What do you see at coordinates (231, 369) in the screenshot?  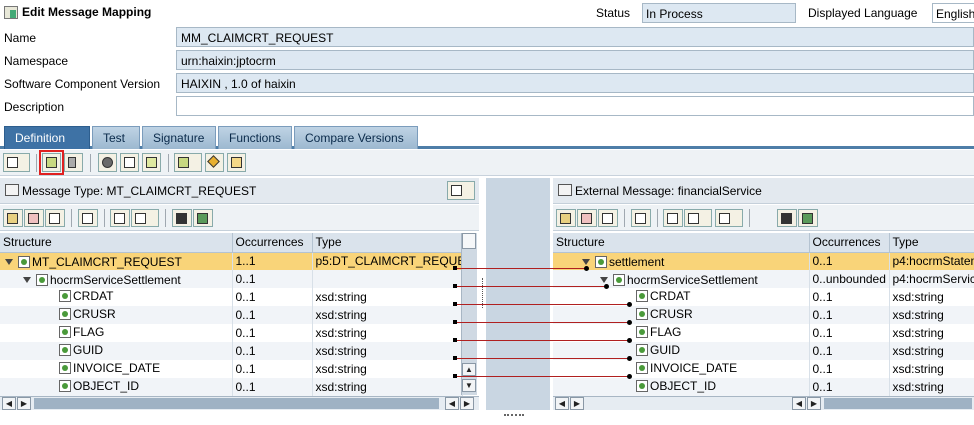 I see `table-row: INVOICE_DATE 0..1 xsd:string` at bounding box center [231, 369].